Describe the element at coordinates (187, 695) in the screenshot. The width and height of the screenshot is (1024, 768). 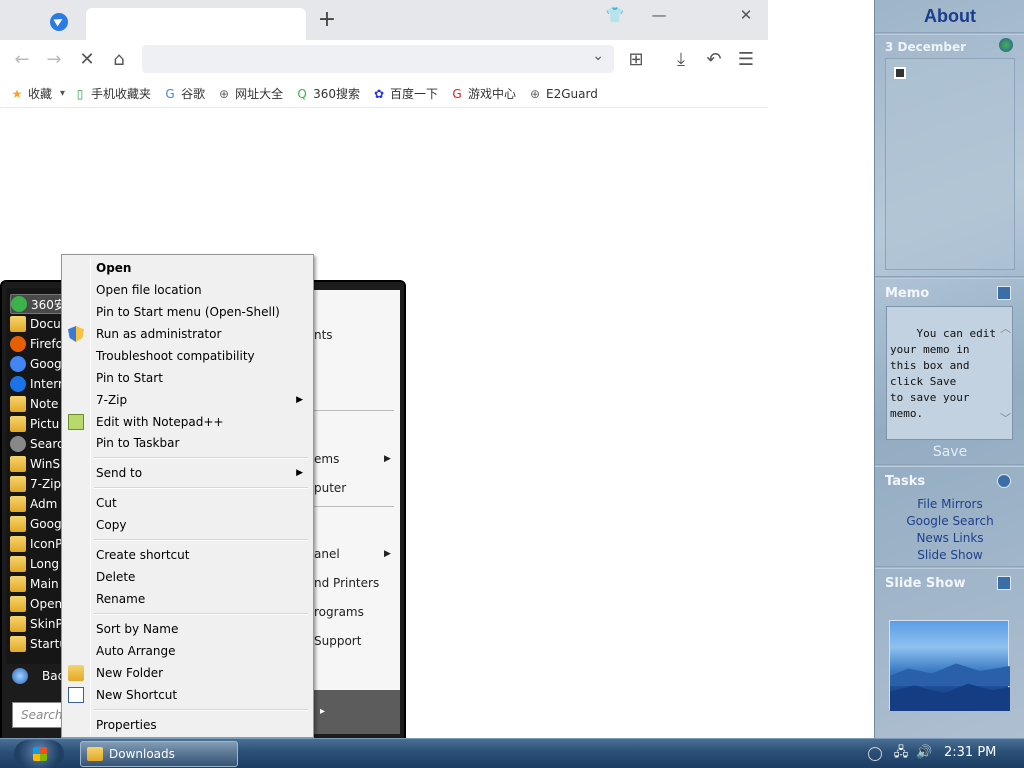
I see `menu-item-new-shortcut: New Shortcut` at that location.